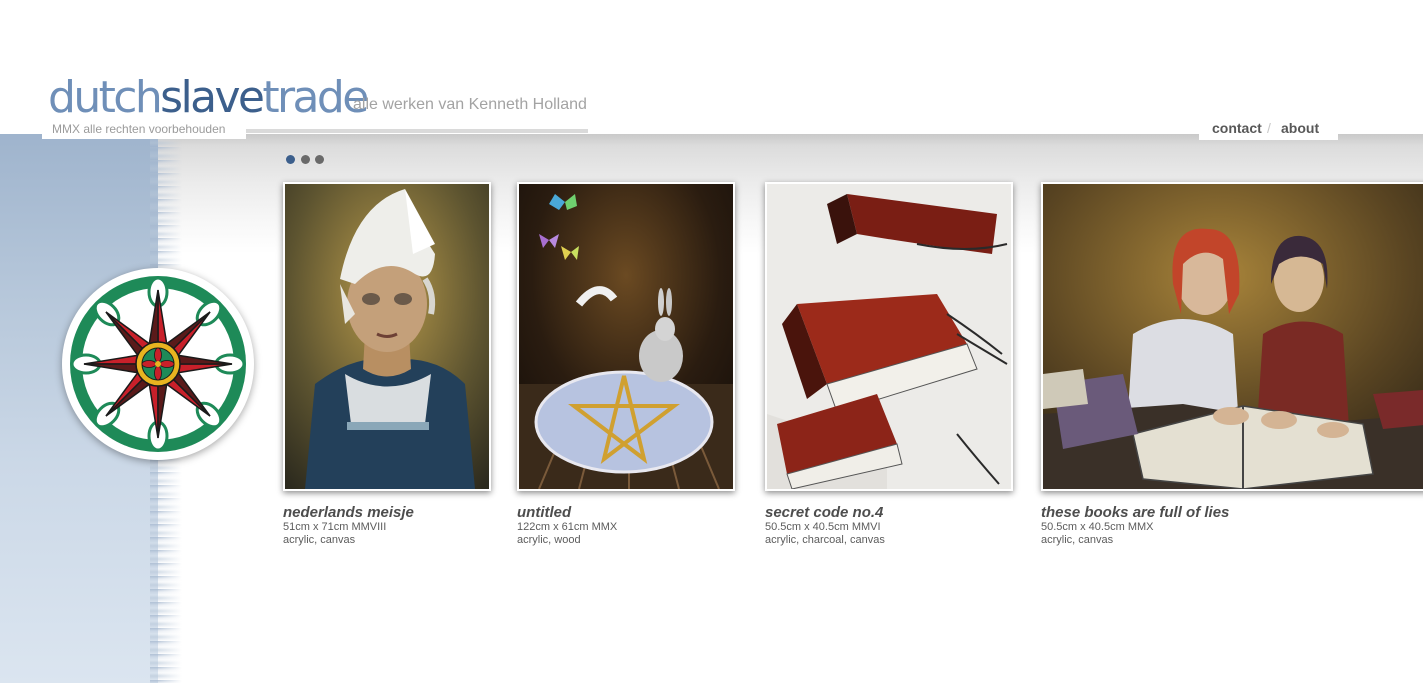 The height and width of the screenshot is (683, 1423). What do you see at coordinates (144, 130) in the screenshot?
I see `copyright-notice: MMX alle rechten voorbehouden` at bounding box center [144, 130].